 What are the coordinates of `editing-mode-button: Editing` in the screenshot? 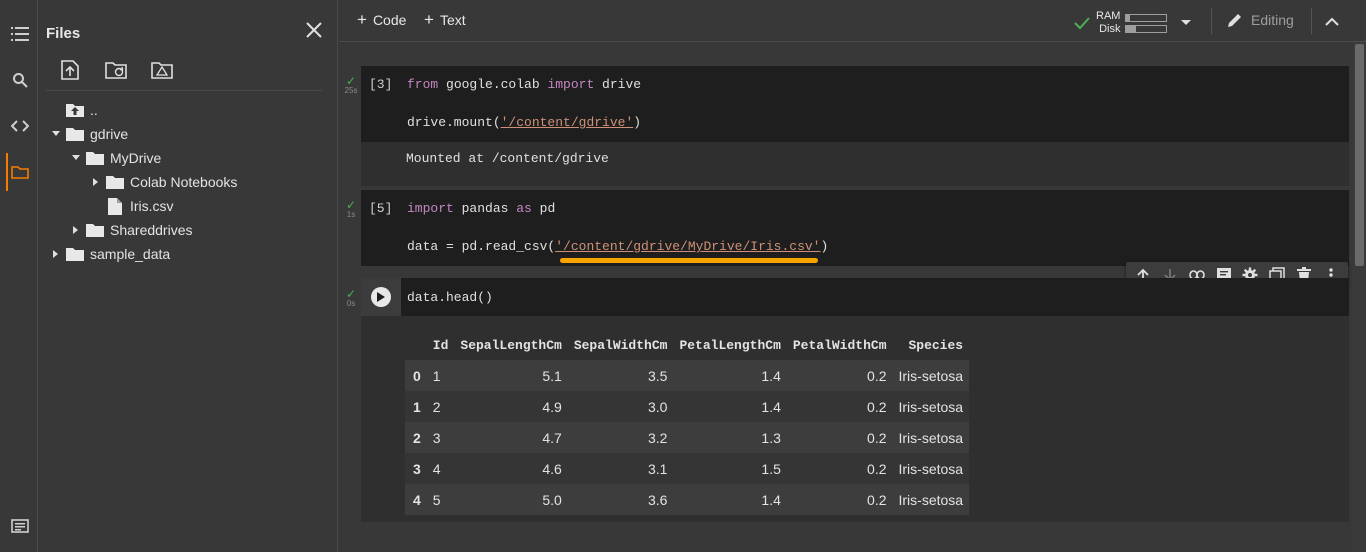 It's located at (1260, 20).